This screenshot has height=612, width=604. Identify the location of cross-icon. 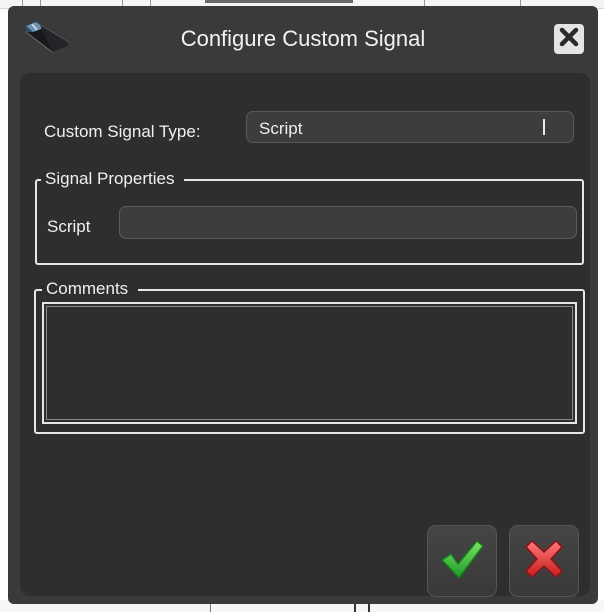
(544, 561).